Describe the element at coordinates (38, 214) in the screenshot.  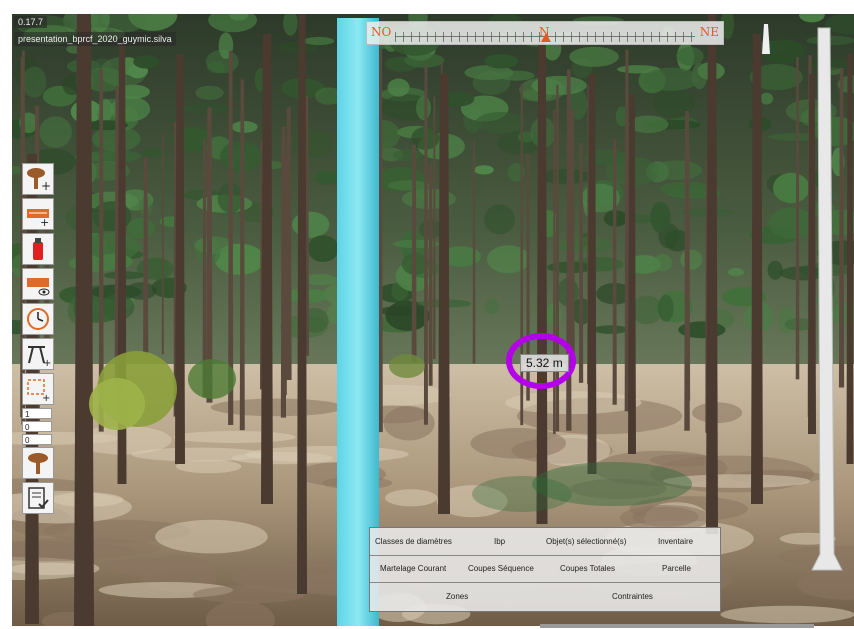
I see `add-measure-button: +` at that location.